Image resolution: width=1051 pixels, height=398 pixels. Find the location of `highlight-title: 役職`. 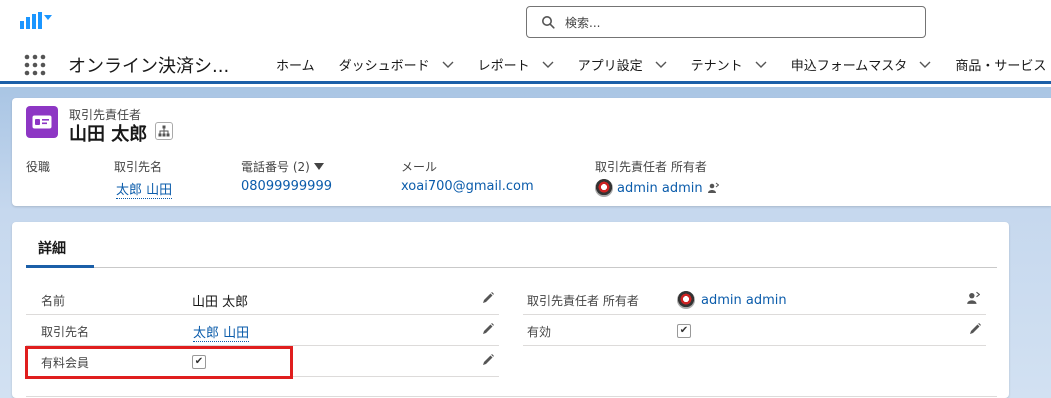

highlight-title: 役職 is located at coordinates (38, 166).